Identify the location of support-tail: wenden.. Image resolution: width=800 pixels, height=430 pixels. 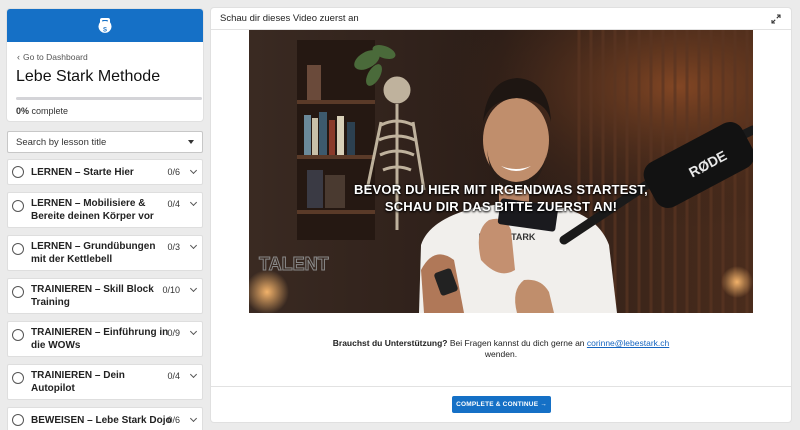
(501, 354).